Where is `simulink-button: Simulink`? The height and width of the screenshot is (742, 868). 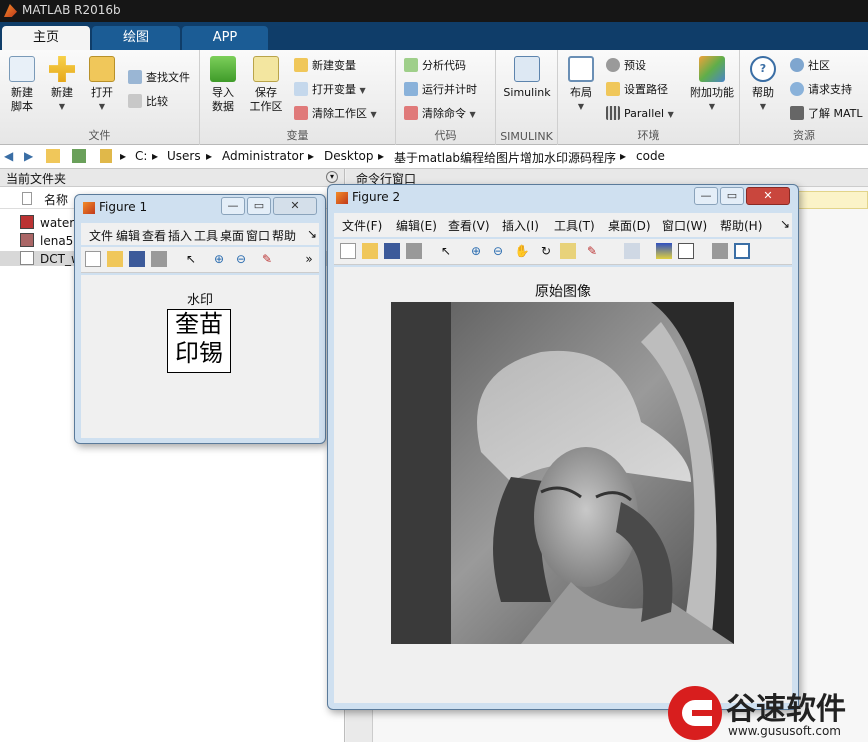
simulink-button: Simulink is located at coordinates (527, 78).